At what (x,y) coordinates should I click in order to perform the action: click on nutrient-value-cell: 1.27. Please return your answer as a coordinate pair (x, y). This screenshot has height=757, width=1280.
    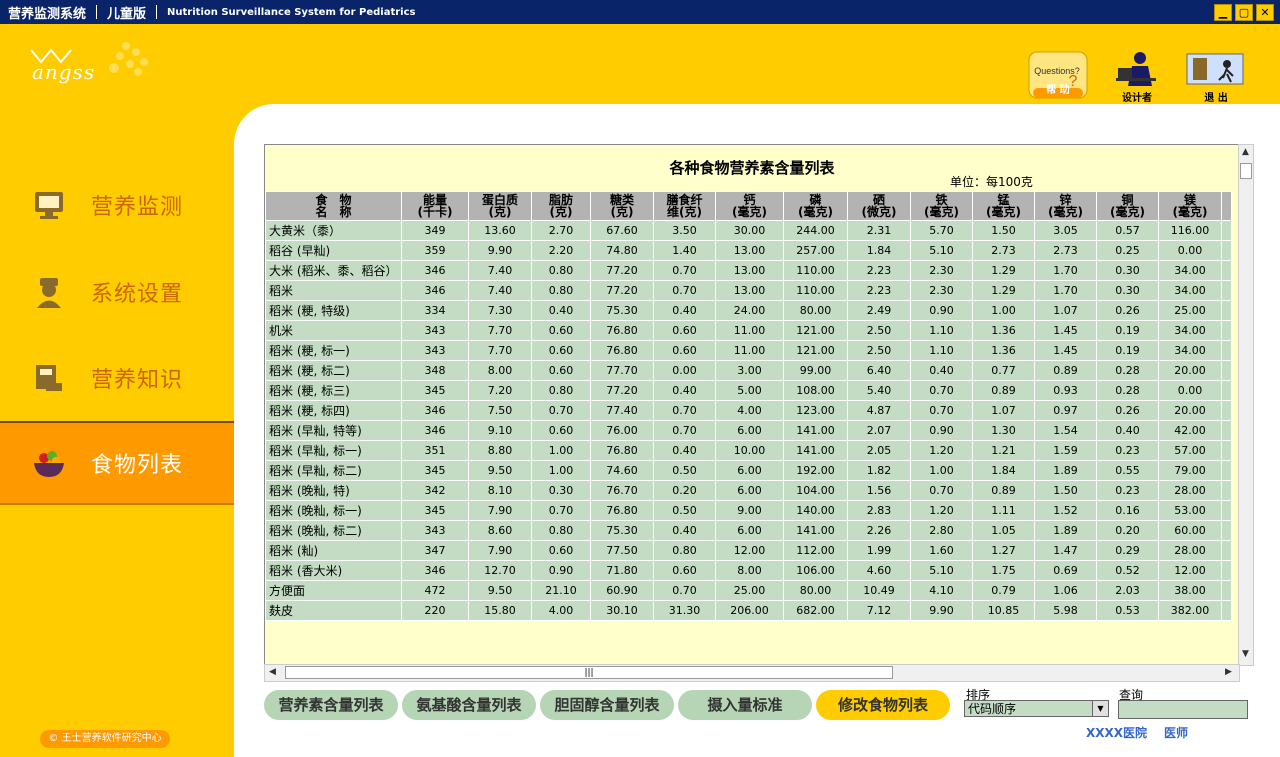
    Looking at the image, I should click on (1003, 550).